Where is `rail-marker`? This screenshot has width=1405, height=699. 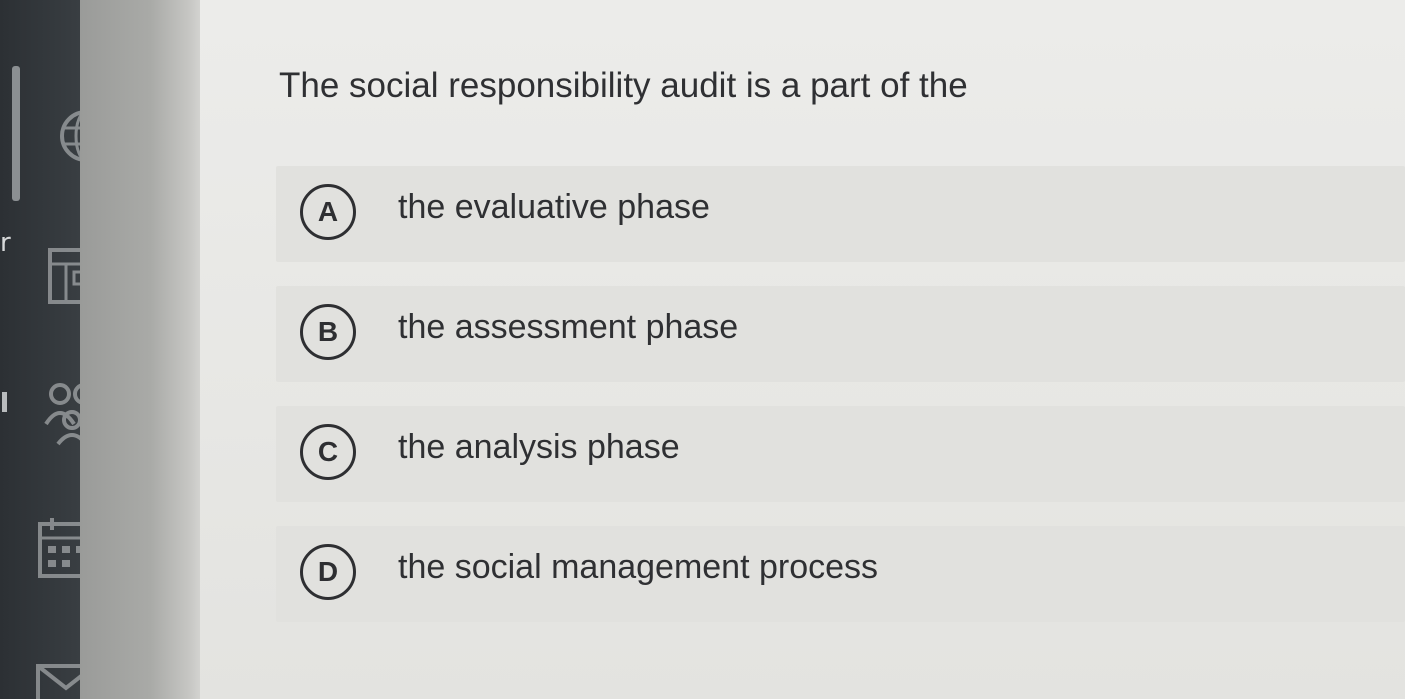
rail-marker is located at coordinates (4, 402).